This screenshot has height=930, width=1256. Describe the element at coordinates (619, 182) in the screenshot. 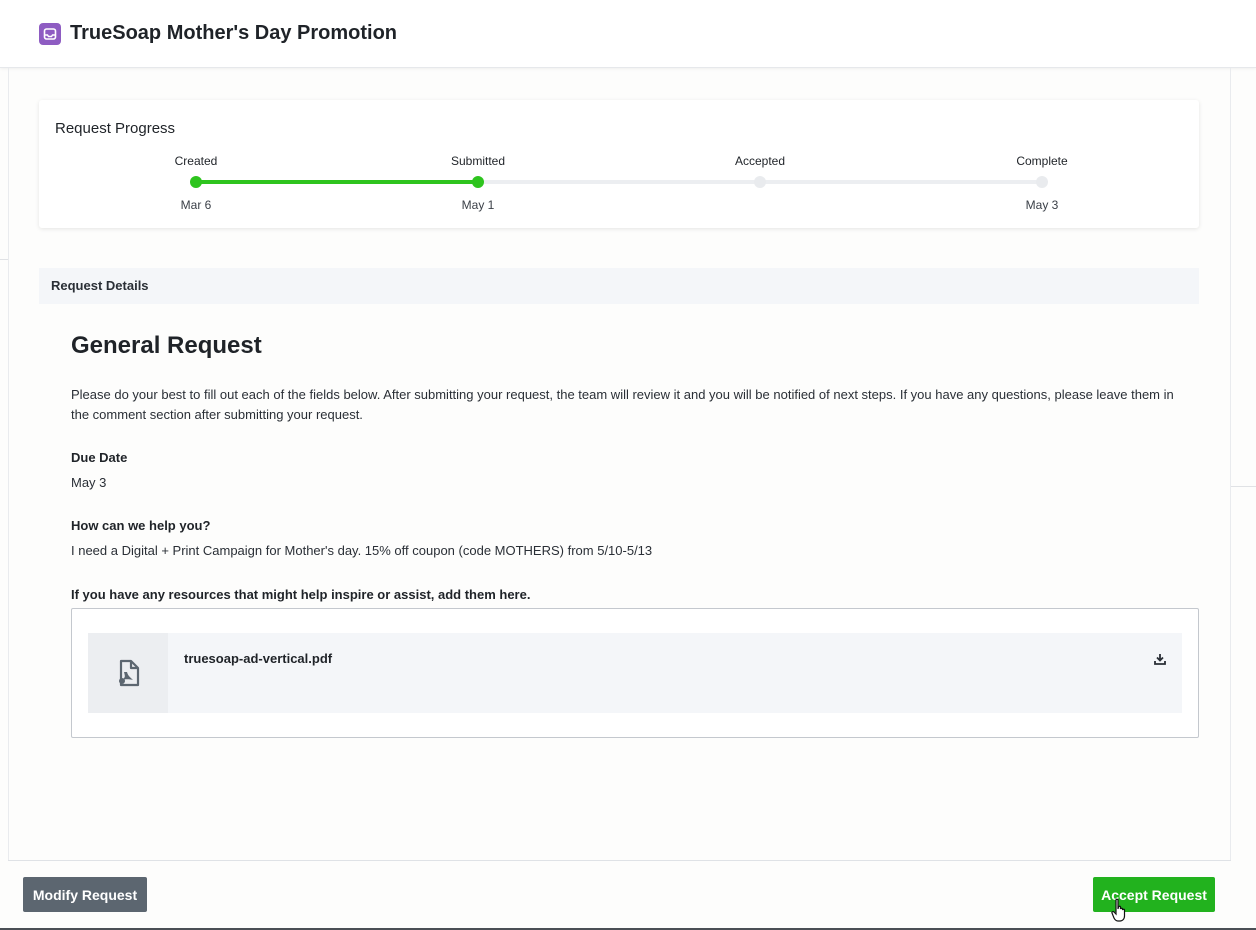

I see `progress-track` at that location.